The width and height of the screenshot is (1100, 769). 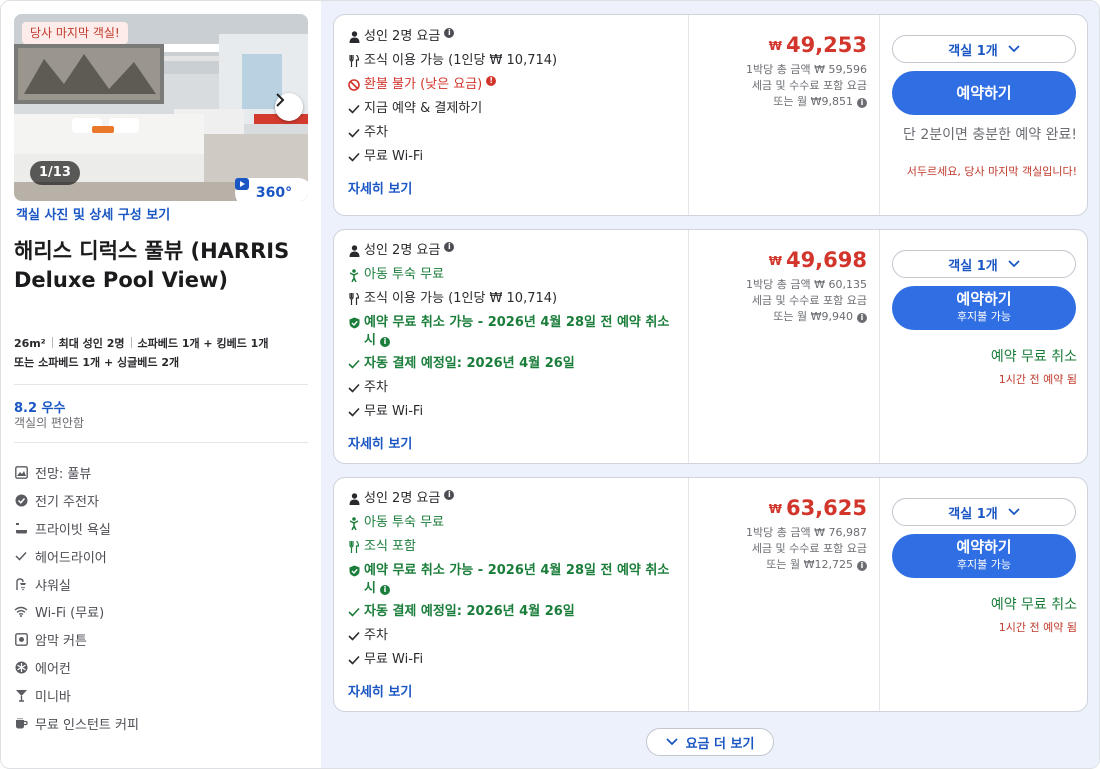 What do you see at coordinates (93, 213) in the screenshot?
I see `room-photos-link: 객실 사진 및 상세 구성 보기` at bounding box center [93, 213].